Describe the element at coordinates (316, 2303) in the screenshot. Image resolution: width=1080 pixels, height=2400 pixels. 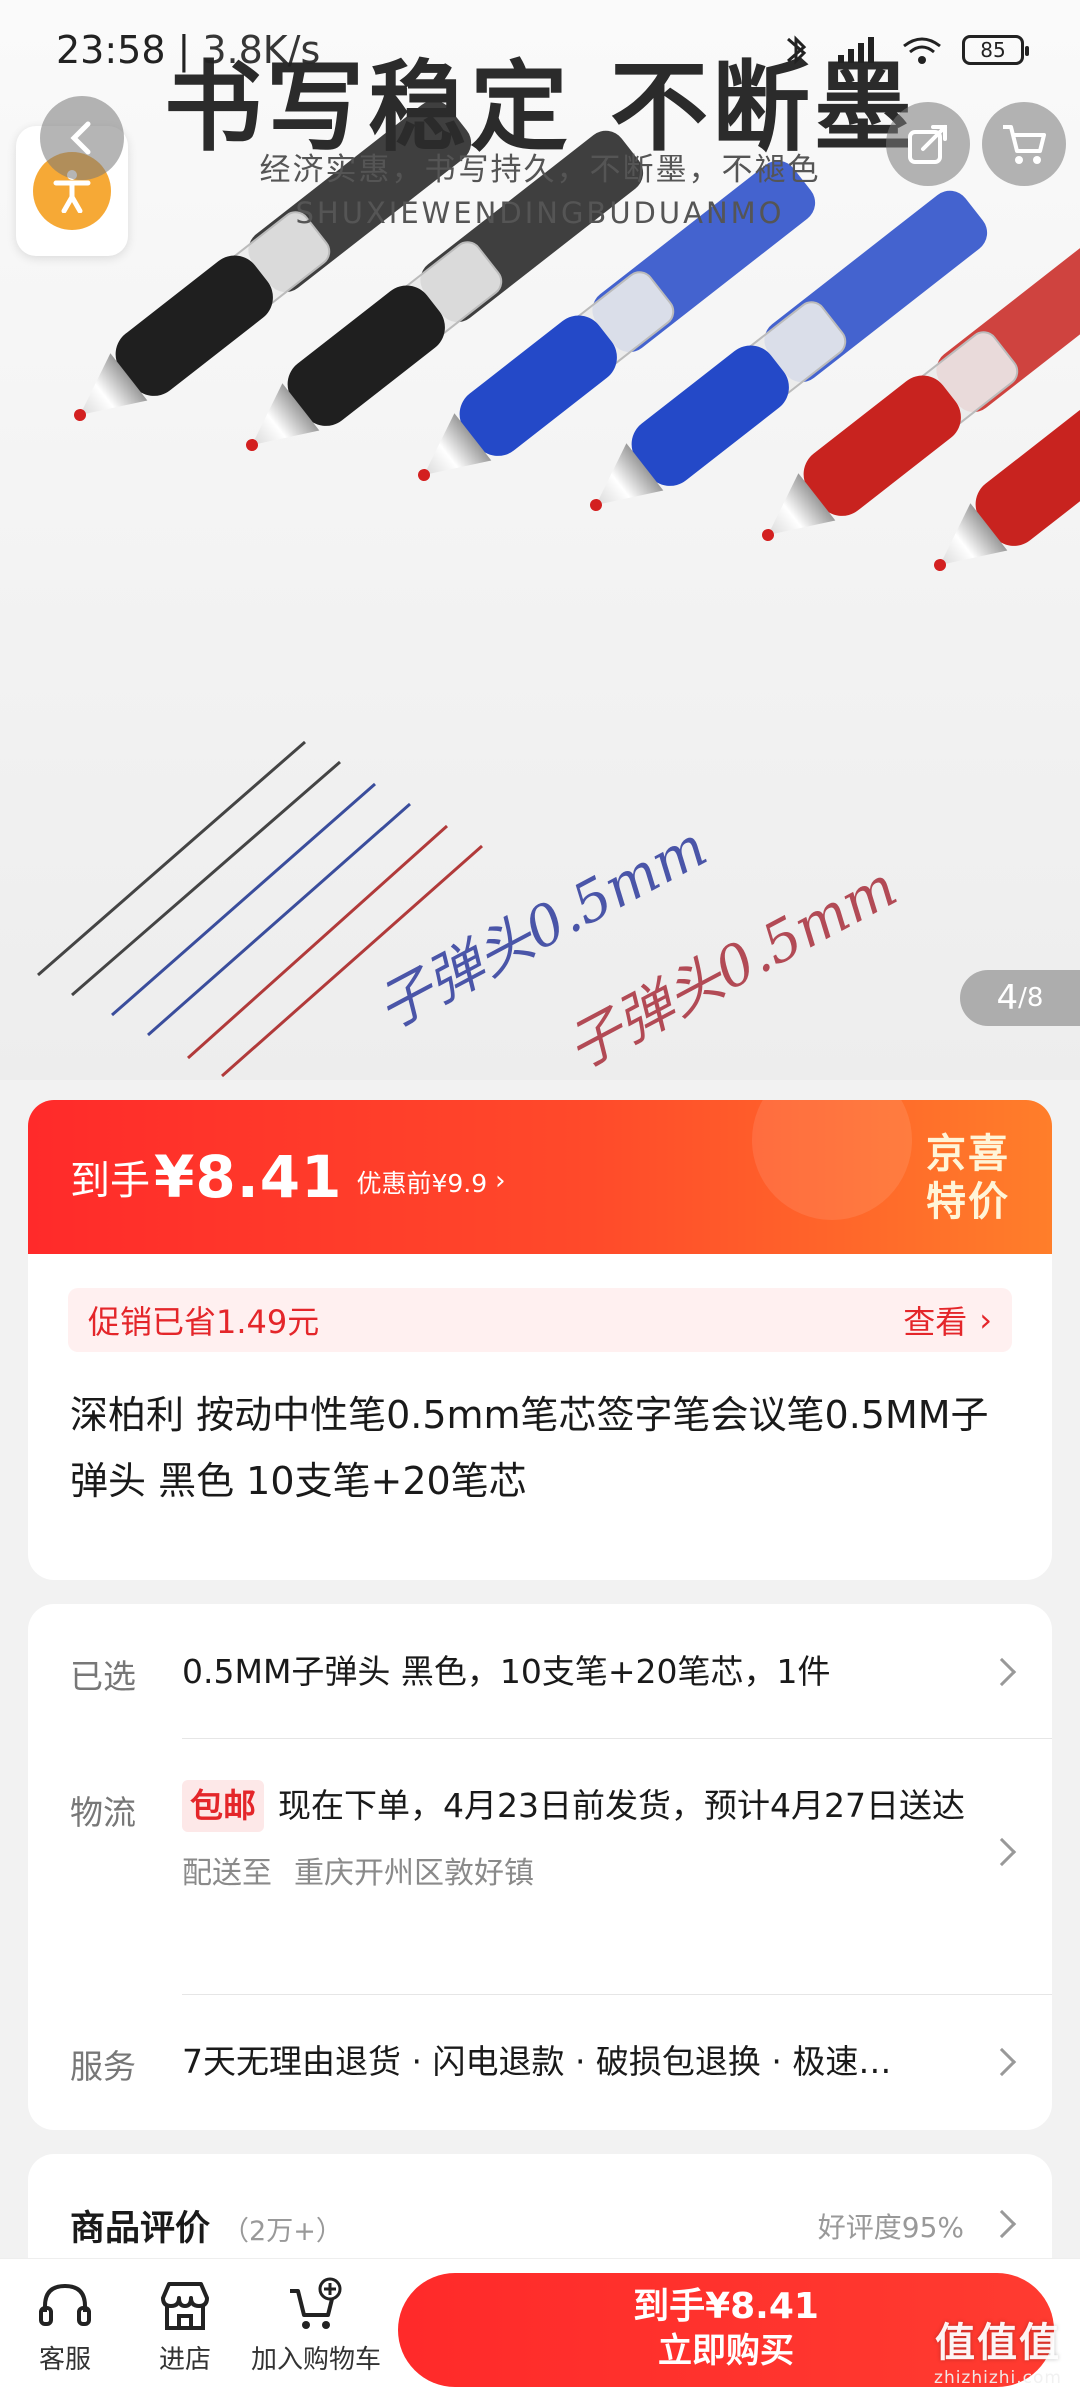
I see `add-cart-icon` at that location.